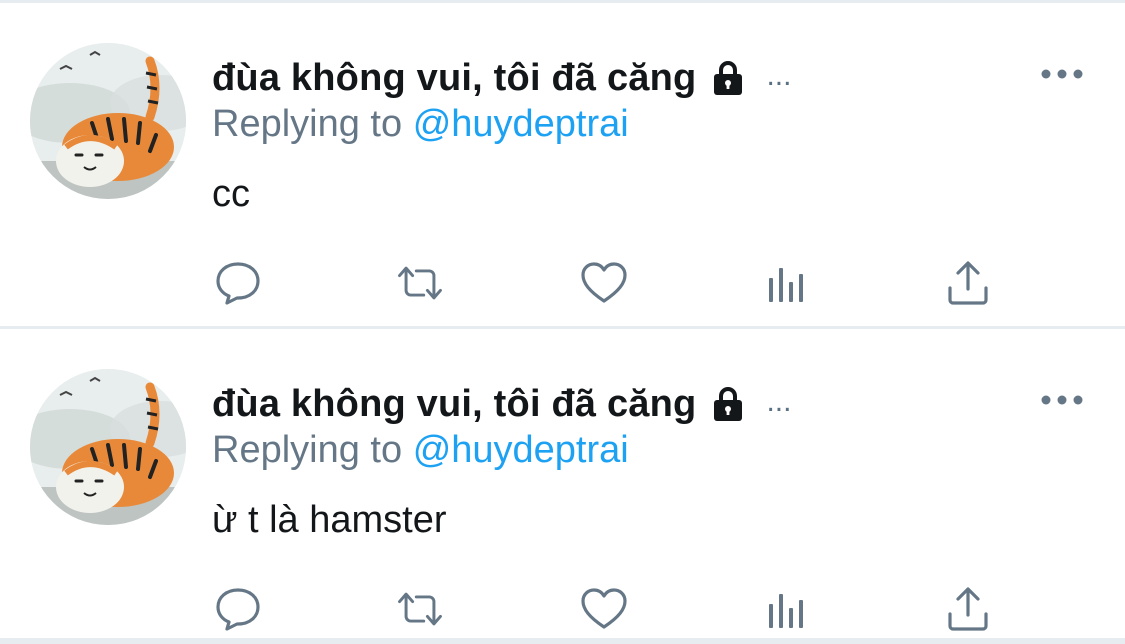 The height and width of the screenshot is (644, 1125). I want to click on tweet-text: cc, so click(231, 194).